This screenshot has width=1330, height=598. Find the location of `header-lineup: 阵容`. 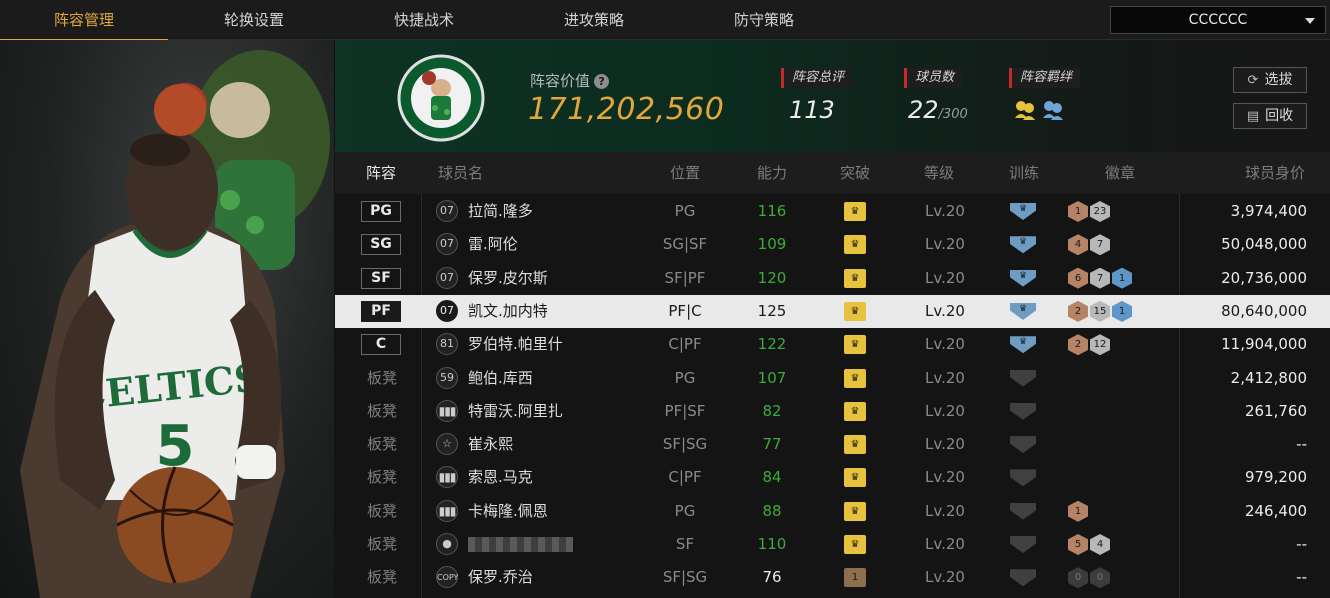

header-lineup: 阵容 is located at coordinates (381, 173).